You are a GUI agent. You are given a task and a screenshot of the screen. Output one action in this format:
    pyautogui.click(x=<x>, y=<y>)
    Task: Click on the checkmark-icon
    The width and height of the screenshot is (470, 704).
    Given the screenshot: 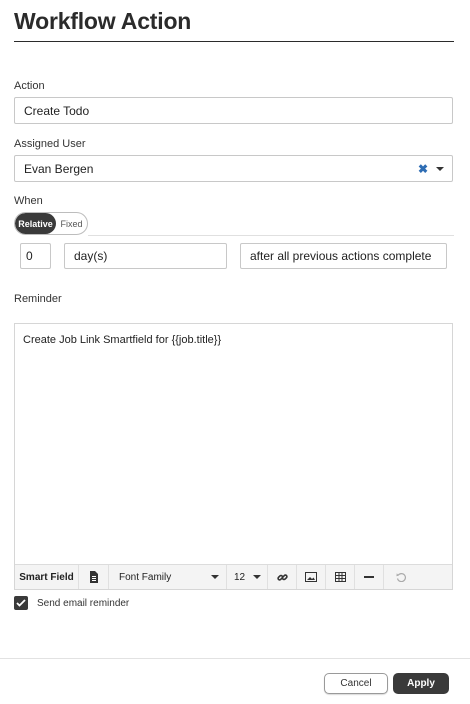 What is the action you would take?
    pyautogui.click(x=21, y=603)
    